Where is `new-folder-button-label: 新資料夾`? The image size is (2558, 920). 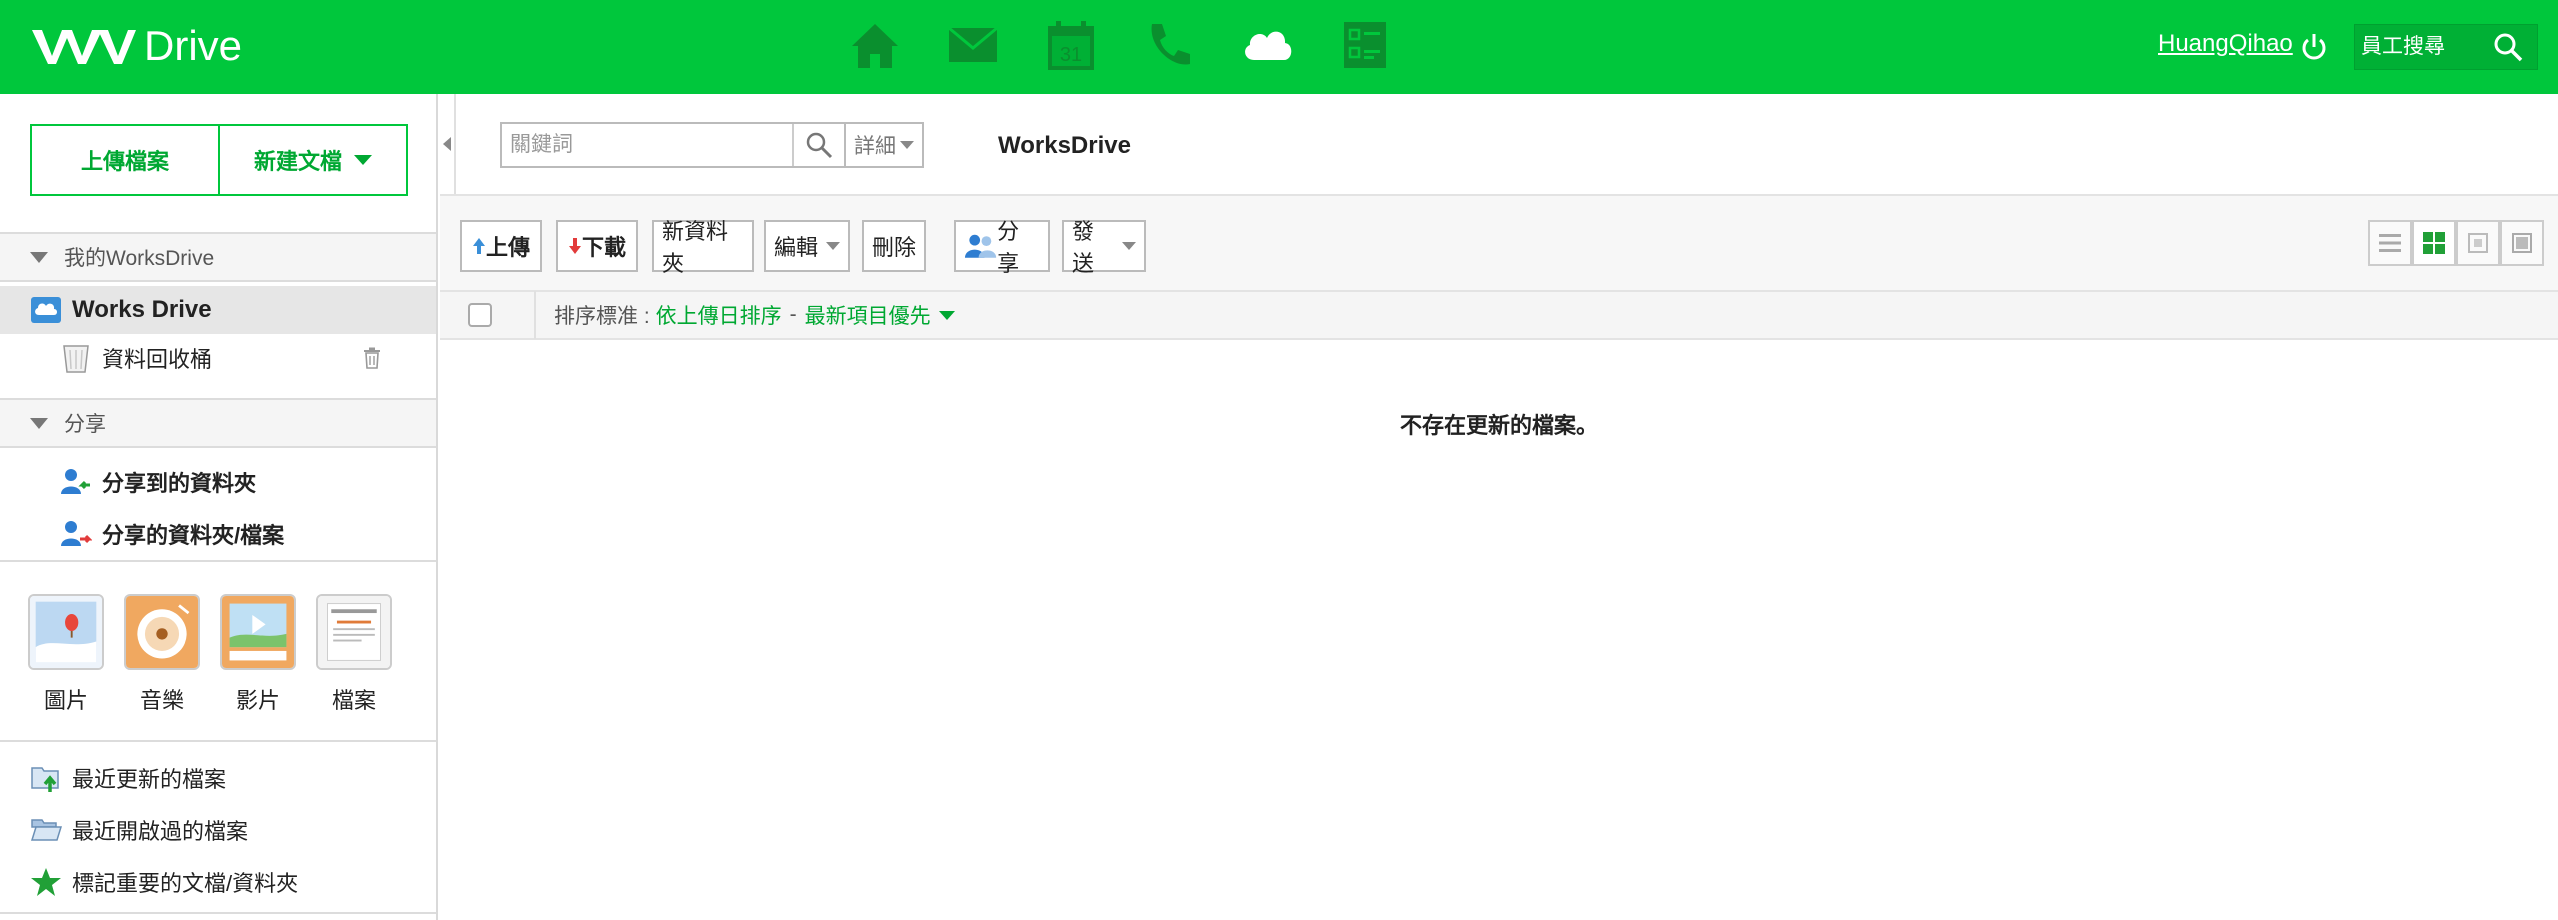 new-folder-button-label: 新資料夾 is located at coordinates (695, 247).